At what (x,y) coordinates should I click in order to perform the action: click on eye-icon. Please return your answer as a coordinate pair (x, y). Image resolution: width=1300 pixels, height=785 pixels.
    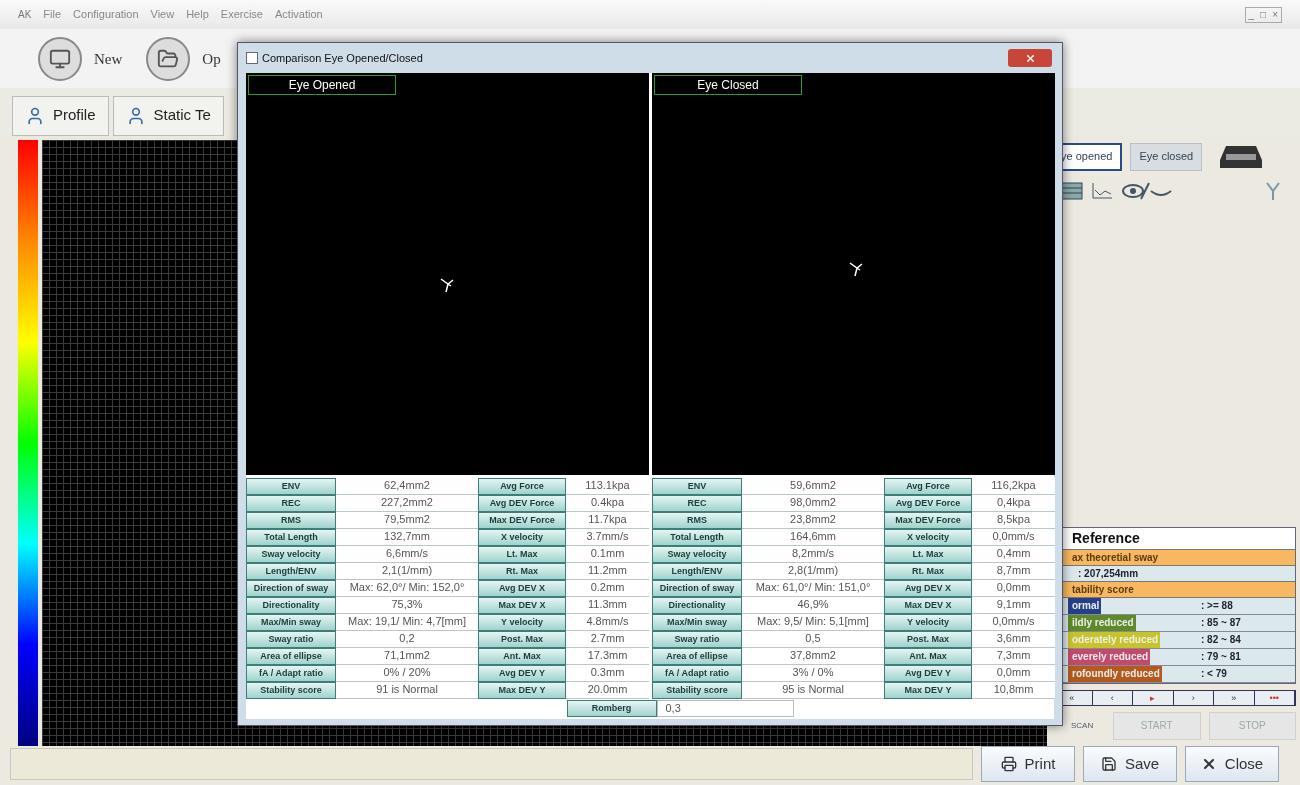
    Looking at the image, I should click on (1147, 190).